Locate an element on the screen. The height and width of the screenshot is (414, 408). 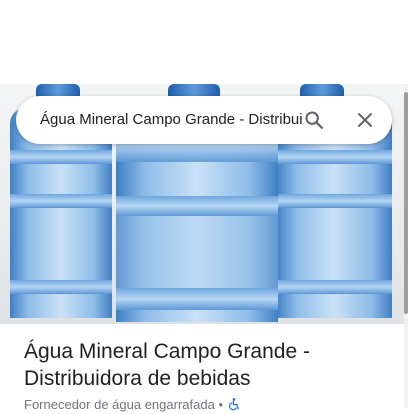
search-icon is located at coordinates (314, 120).